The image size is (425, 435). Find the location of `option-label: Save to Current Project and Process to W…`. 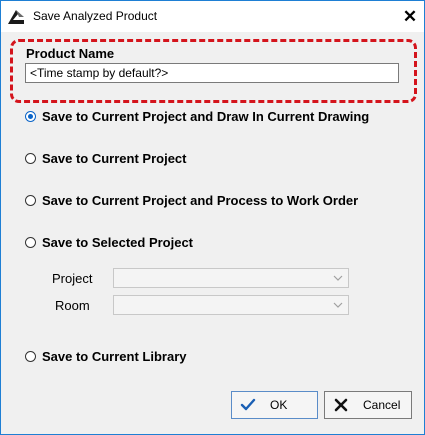

option-label: Save to Current Project and Process to W… is located at coordinates (200, 200).